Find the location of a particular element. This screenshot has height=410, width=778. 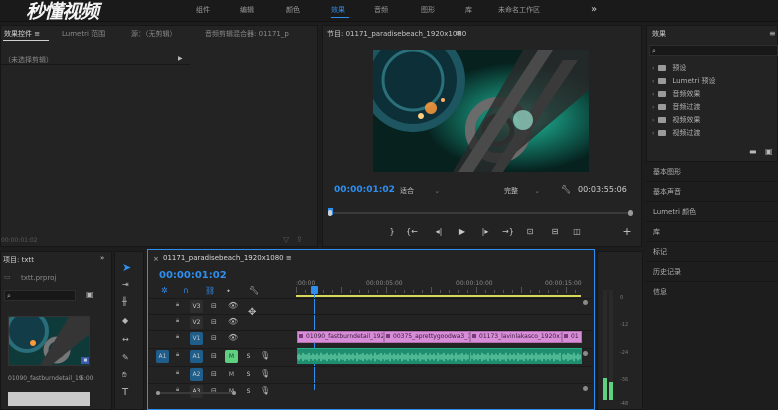

effects-folder-0: › 预设 is located at coordinates (669, 68).